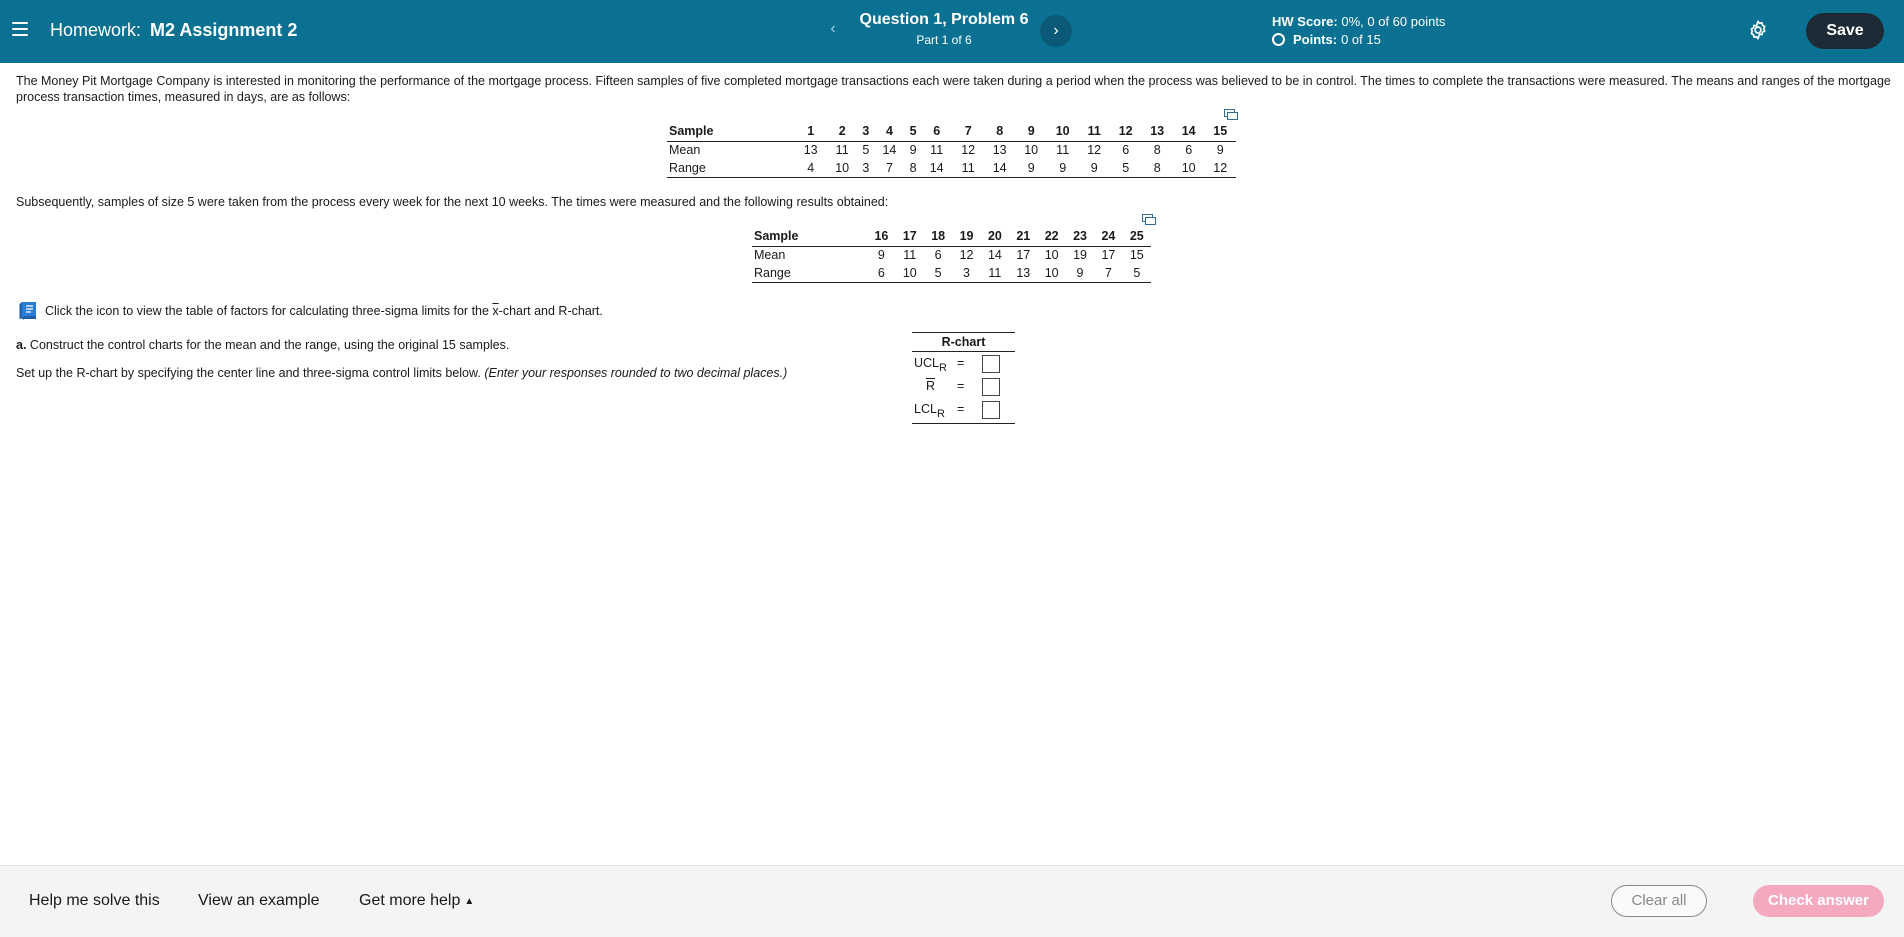 The width and height of the screenshot is (1904, 937). What do you see at coordinates (96, 30) in the screenshot?
I see `homework-label: Homework:` at bounding box center [96, 30].